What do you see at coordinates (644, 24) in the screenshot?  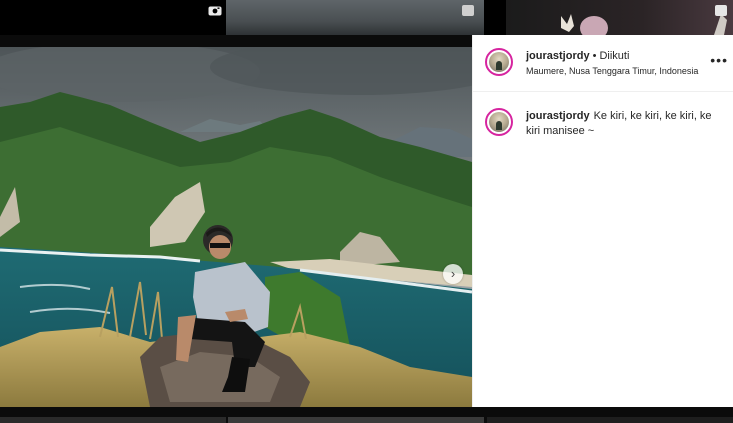 I see `thumbnail-image` at bounding box center [644, 24].